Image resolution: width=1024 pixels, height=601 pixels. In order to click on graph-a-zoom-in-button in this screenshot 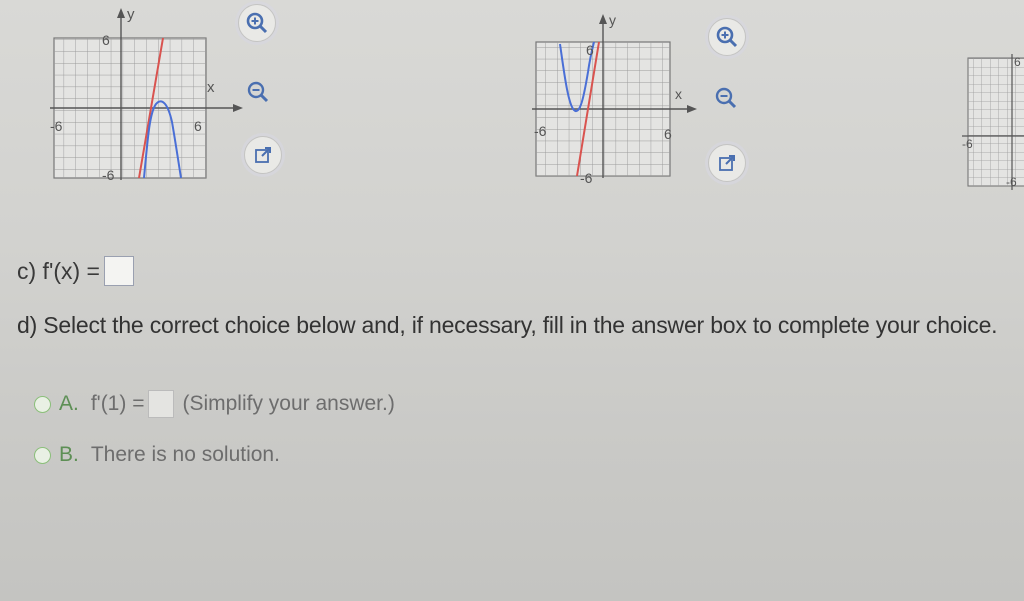, I will do `click(257, 23)`.